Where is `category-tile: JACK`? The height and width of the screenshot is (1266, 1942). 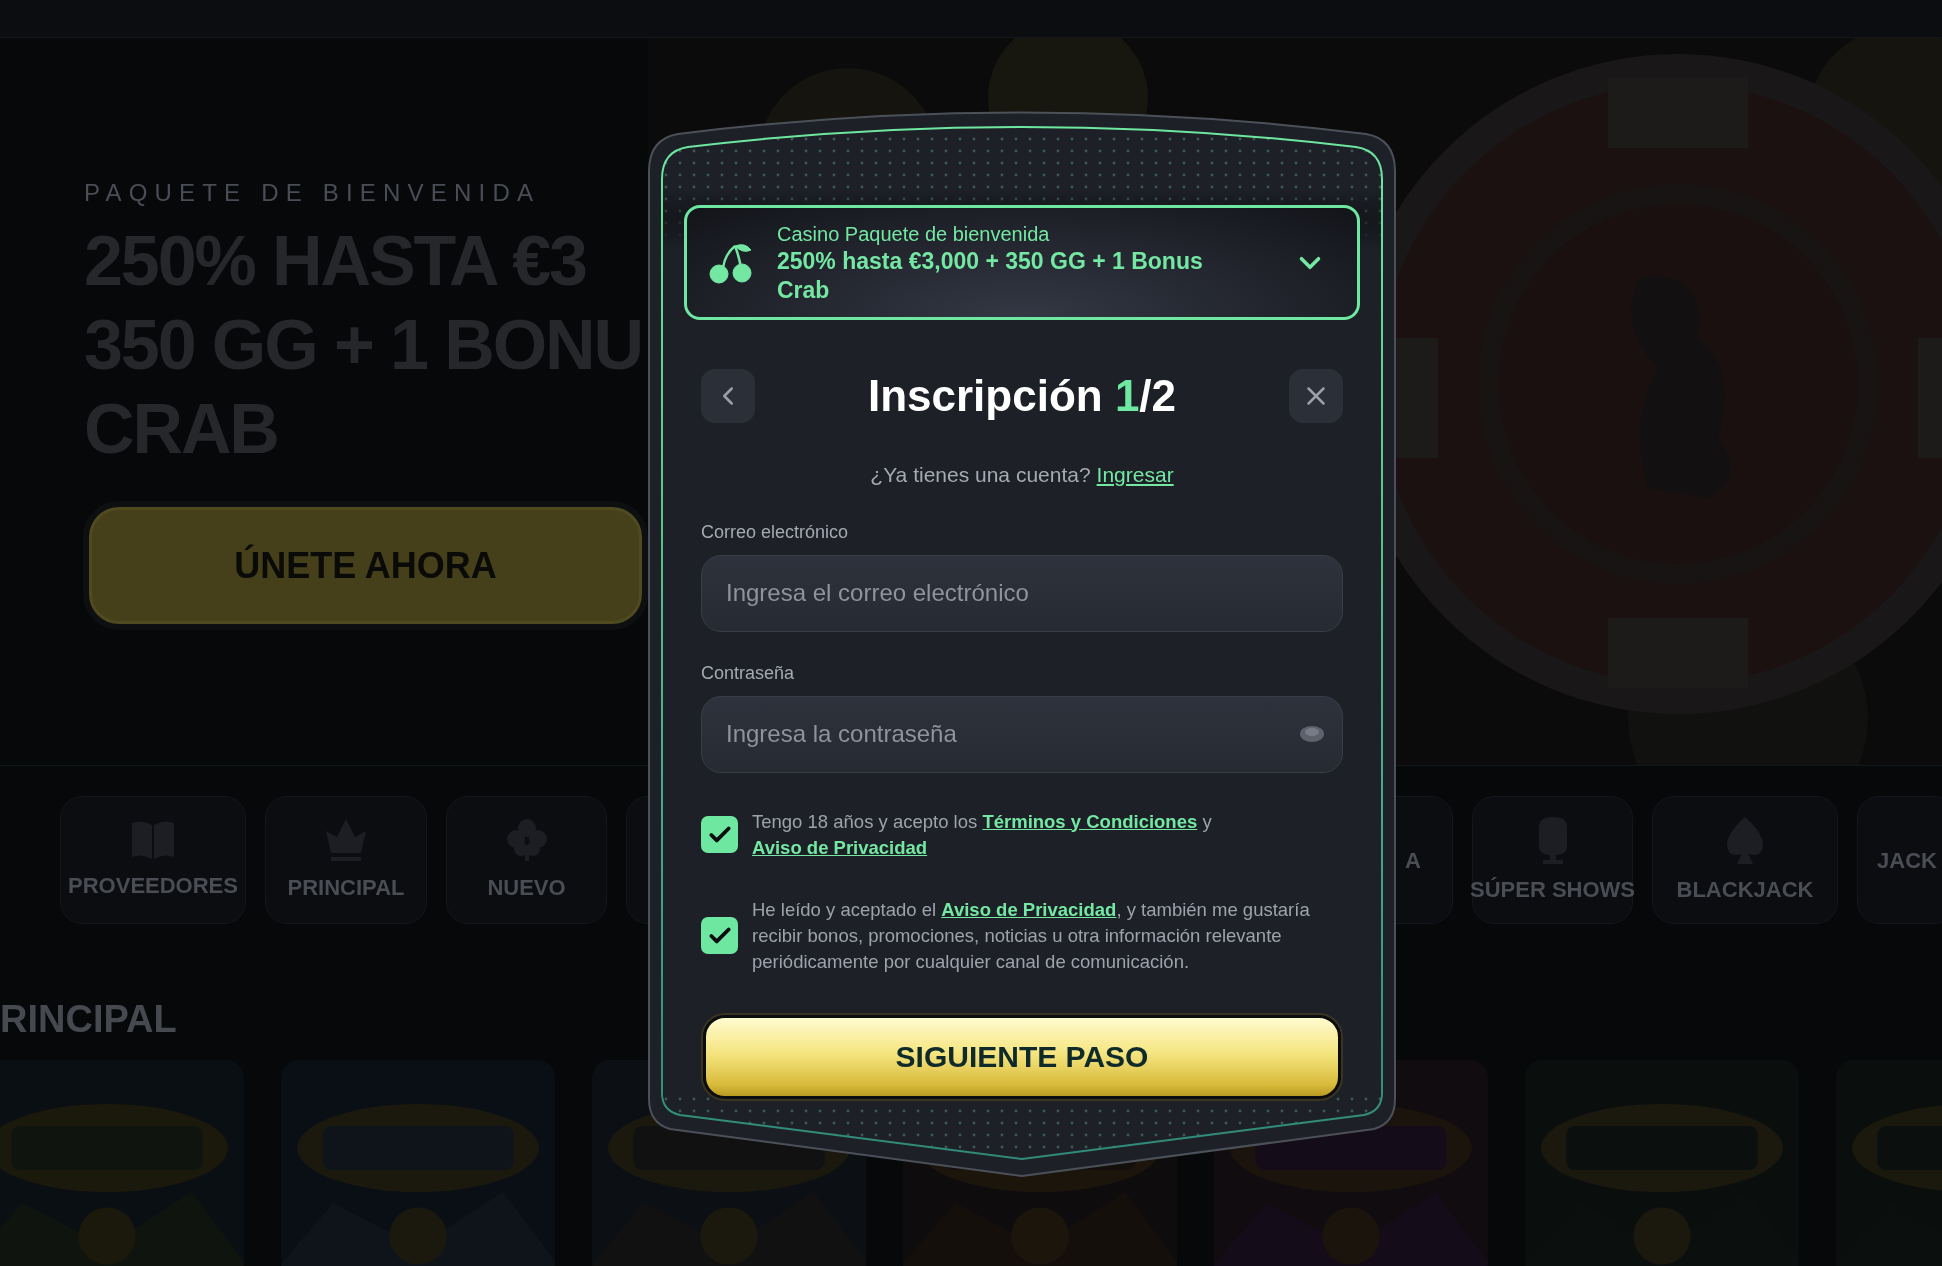
category-tile: JACK is located at coordinates (1899, 860).